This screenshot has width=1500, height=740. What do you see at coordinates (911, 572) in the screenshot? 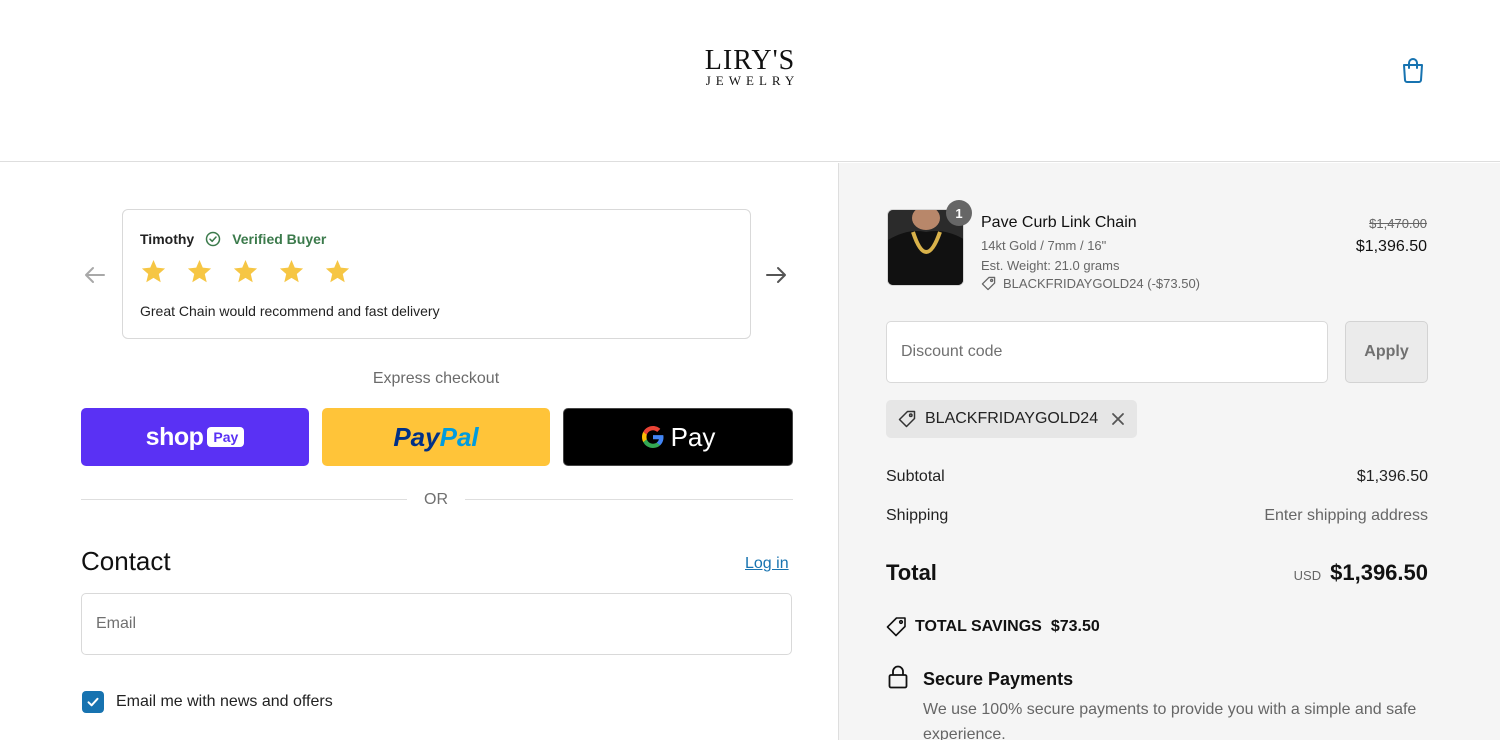
I see `total-label: Total` at bounding box center [911, 572].